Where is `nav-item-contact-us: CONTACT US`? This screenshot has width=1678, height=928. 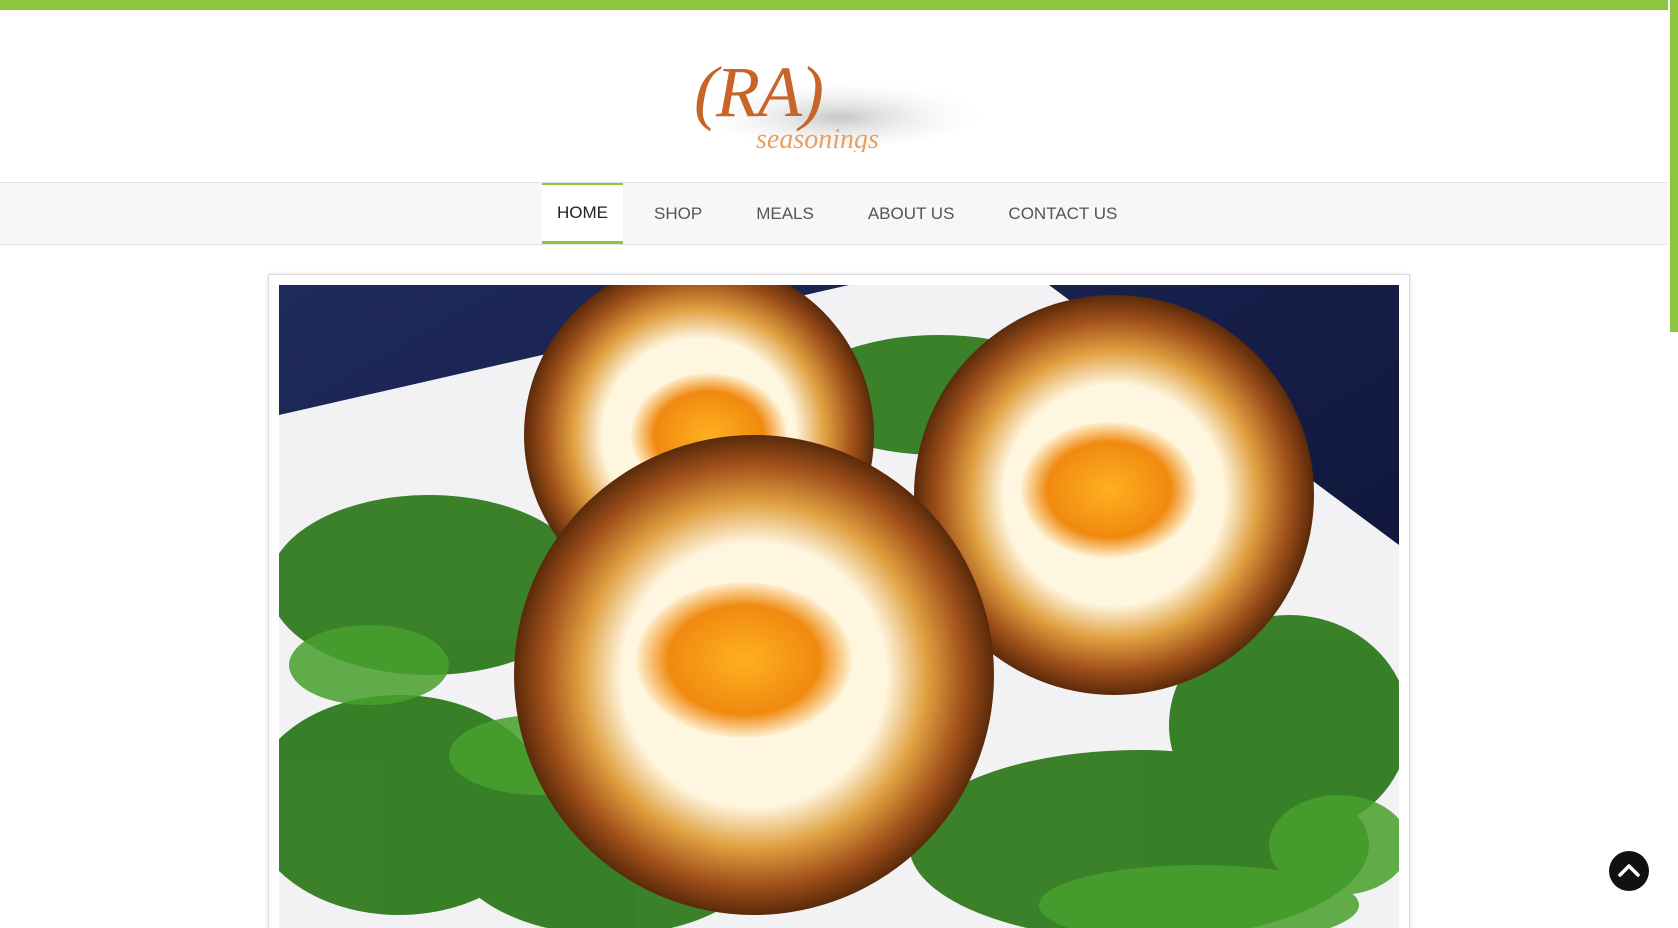
nav-item-contact-us: CONTACT US is located at coordinates (1062, 213).